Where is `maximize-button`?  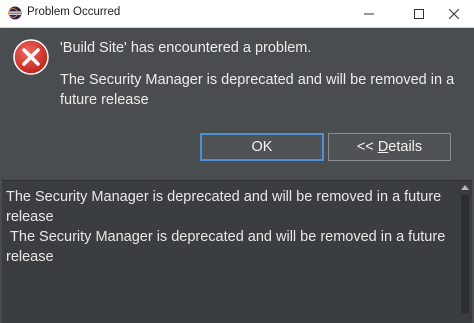
maximize-button is located at coordinates (419, 13).